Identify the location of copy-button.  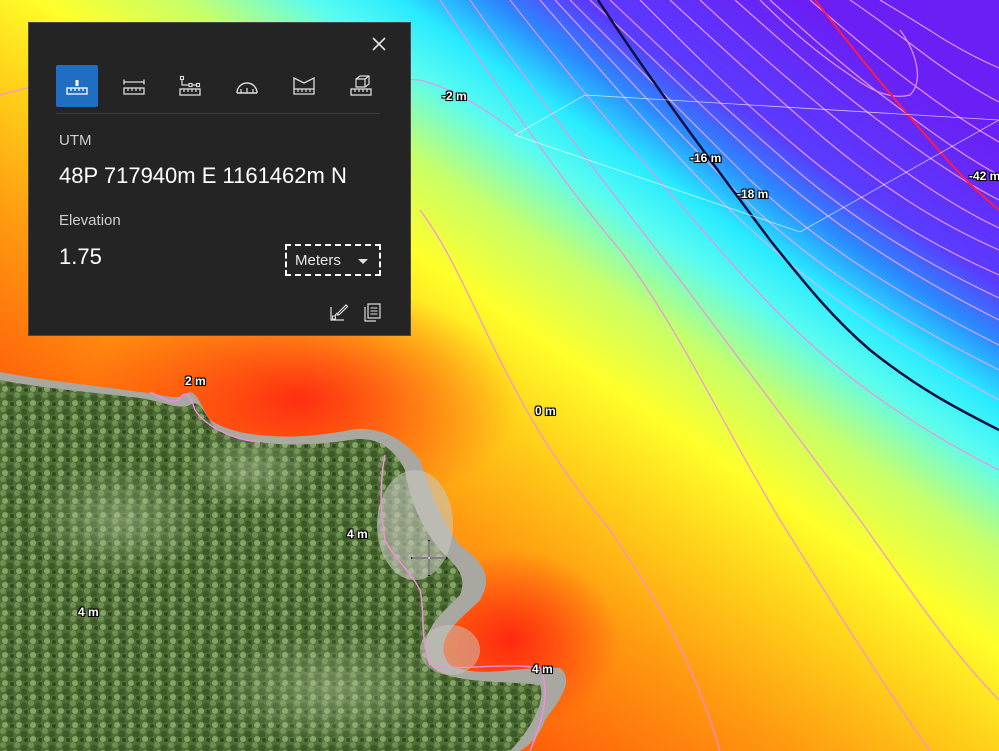
(372, 312).